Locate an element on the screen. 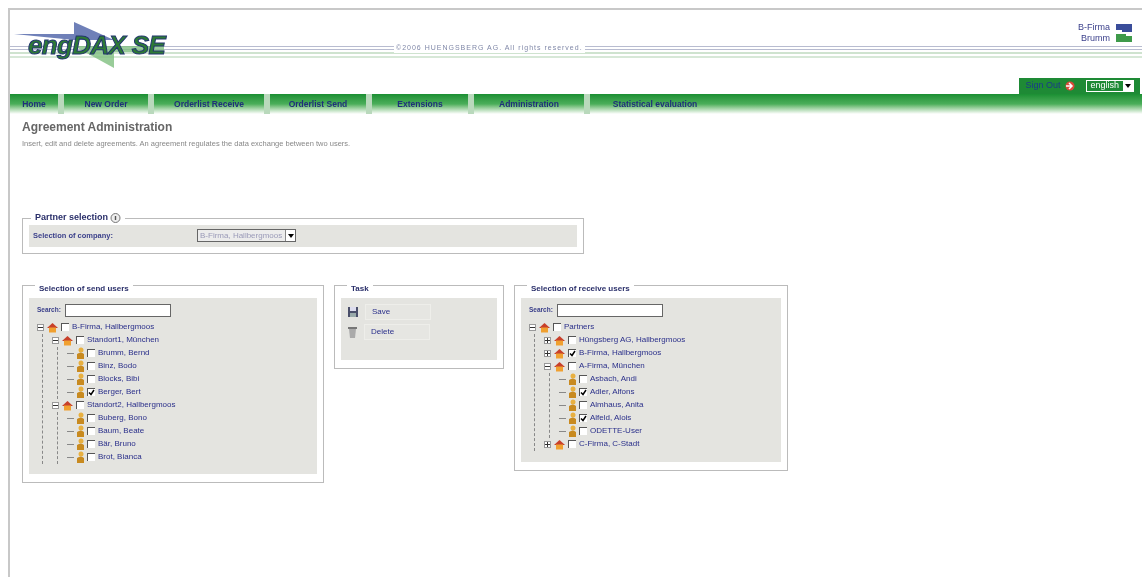 The height and width of the screenshot is (577, 1142). tree-item: Almhaus, Anita is located at coordinates (617, 405).